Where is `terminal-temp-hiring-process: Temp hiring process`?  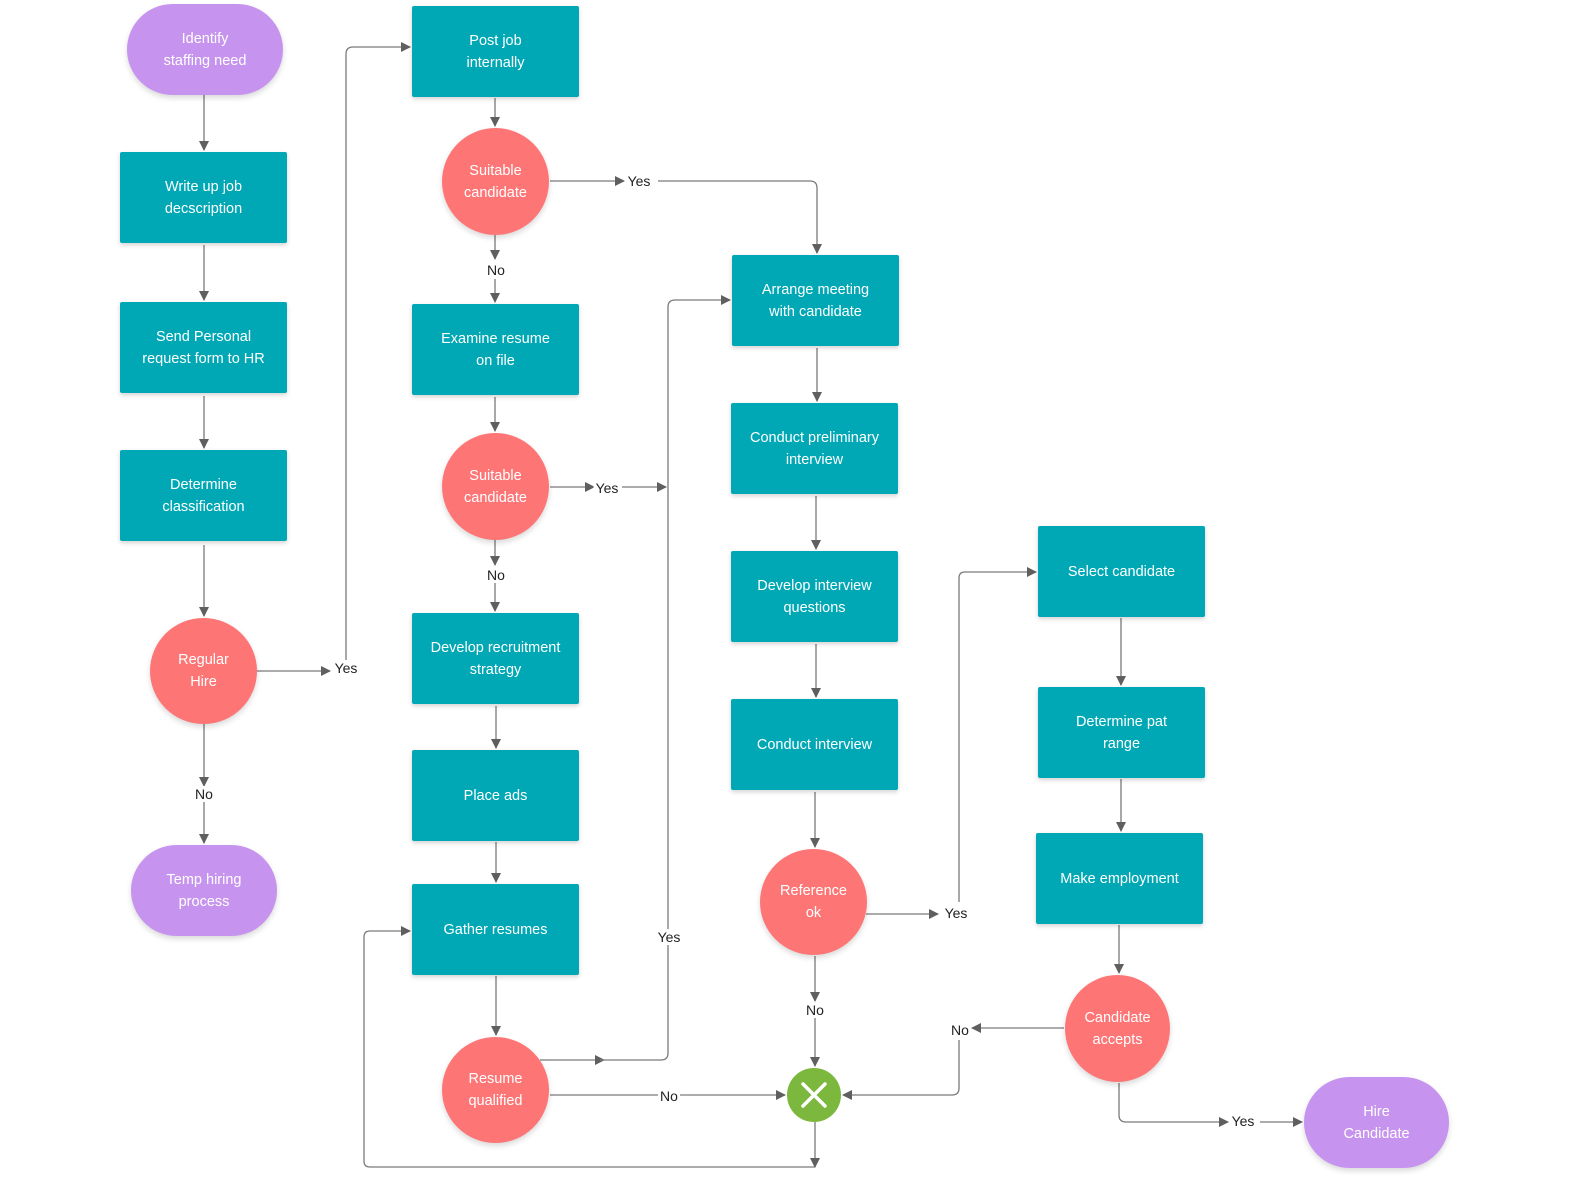 terminal-temp-hiring-process: Temp hiring process is located at coordinates (204, 890).